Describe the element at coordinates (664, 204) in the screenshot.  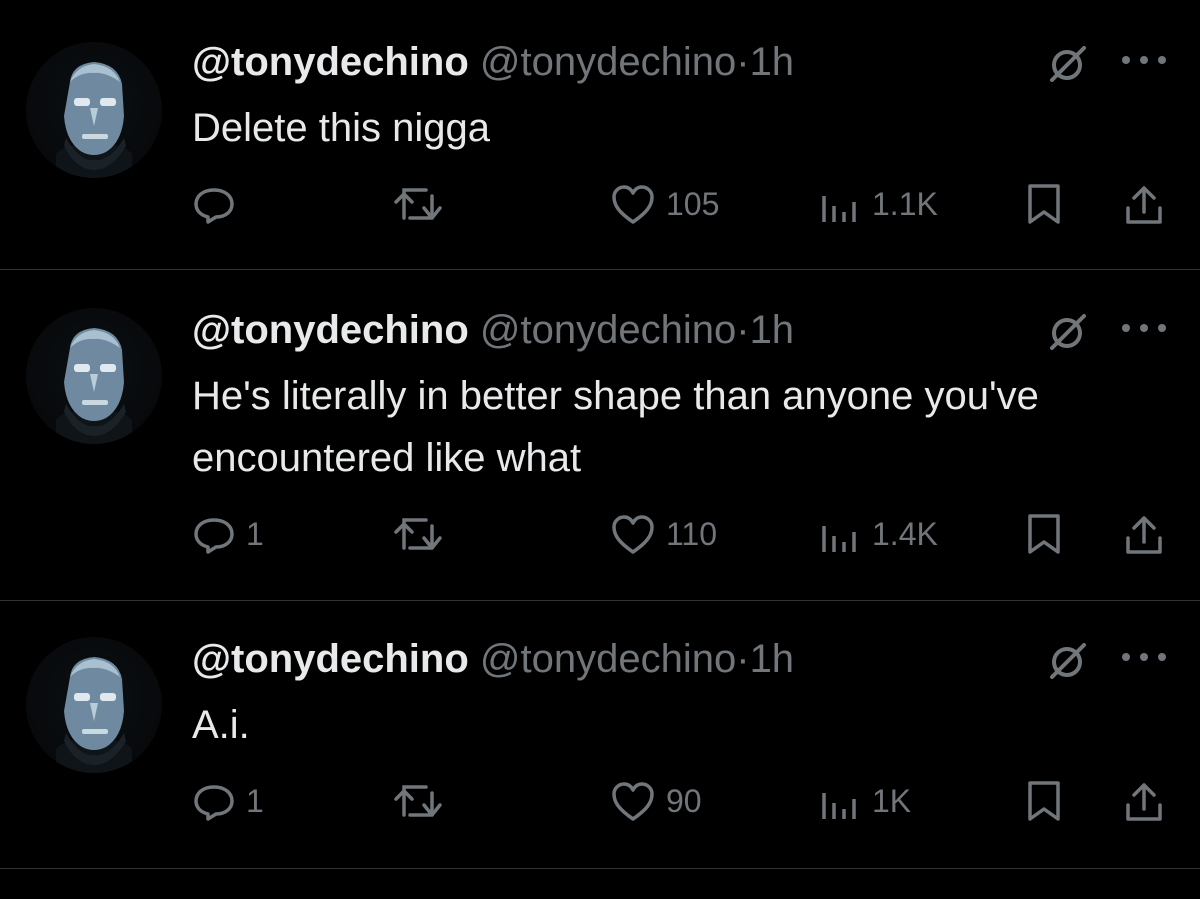
I see `like-button: 105` at that location.